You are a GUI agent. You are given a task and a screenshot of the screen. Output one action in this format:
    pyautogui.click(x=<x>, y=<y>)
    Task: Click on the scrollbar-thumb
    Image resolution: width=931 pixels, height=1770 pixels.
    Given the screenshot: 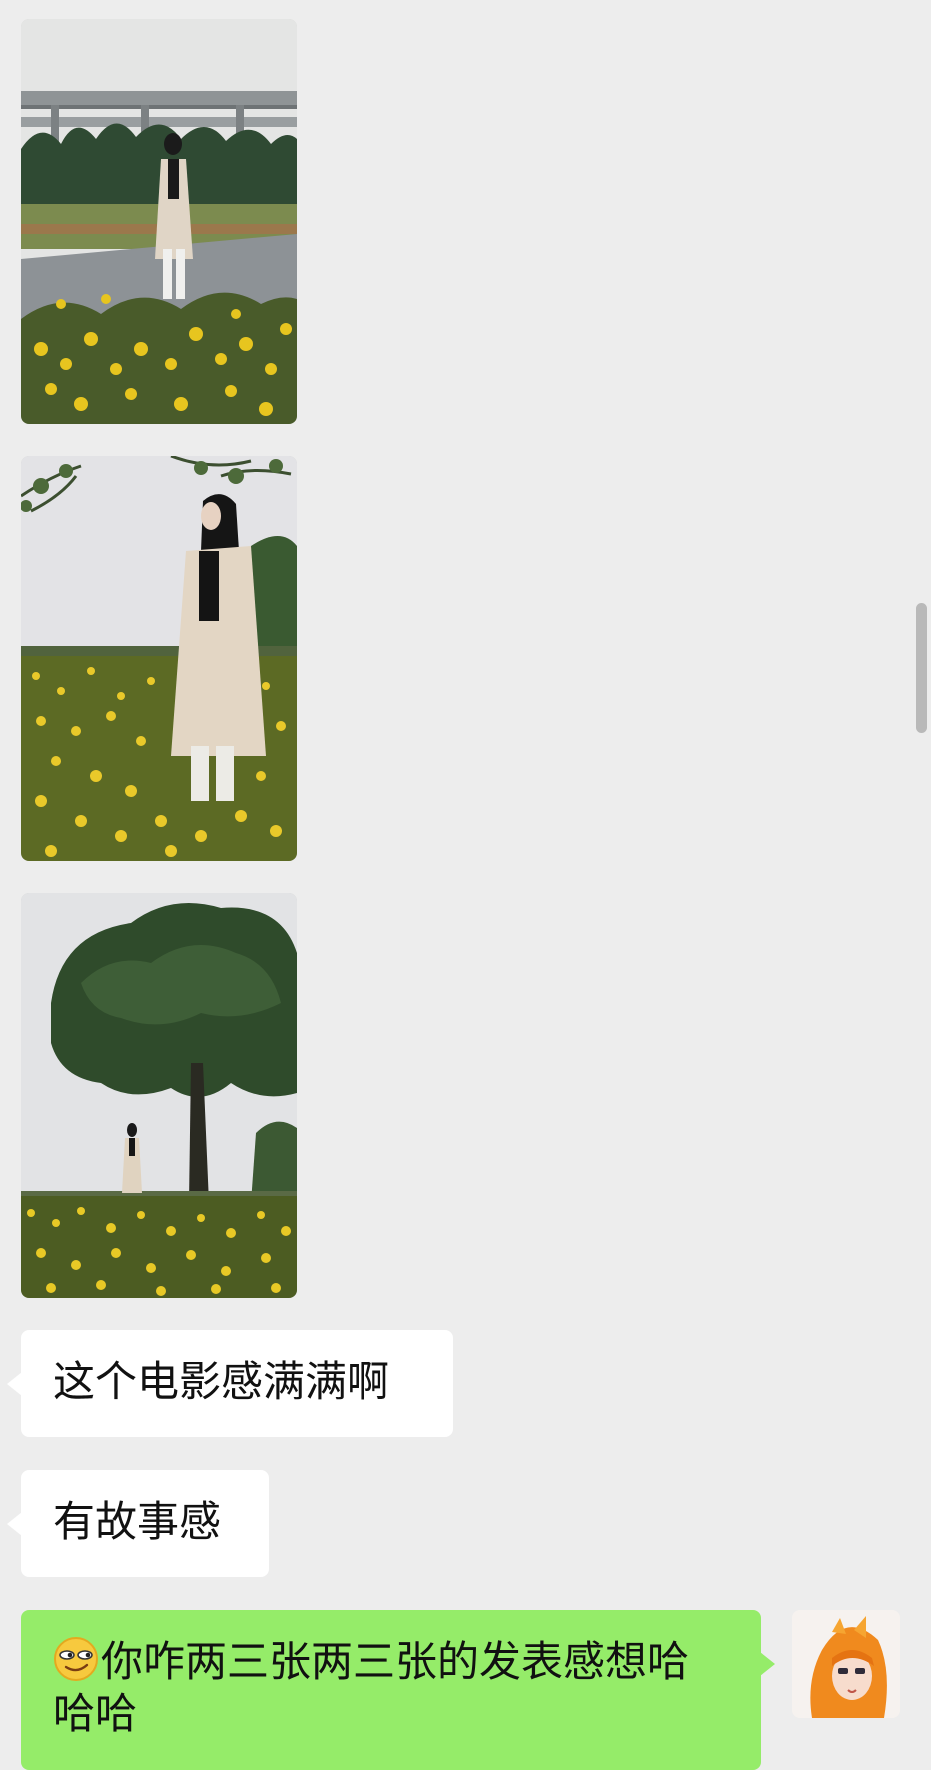 What is the action you would take?
    pyautogui.click(x=921, y=668)
    